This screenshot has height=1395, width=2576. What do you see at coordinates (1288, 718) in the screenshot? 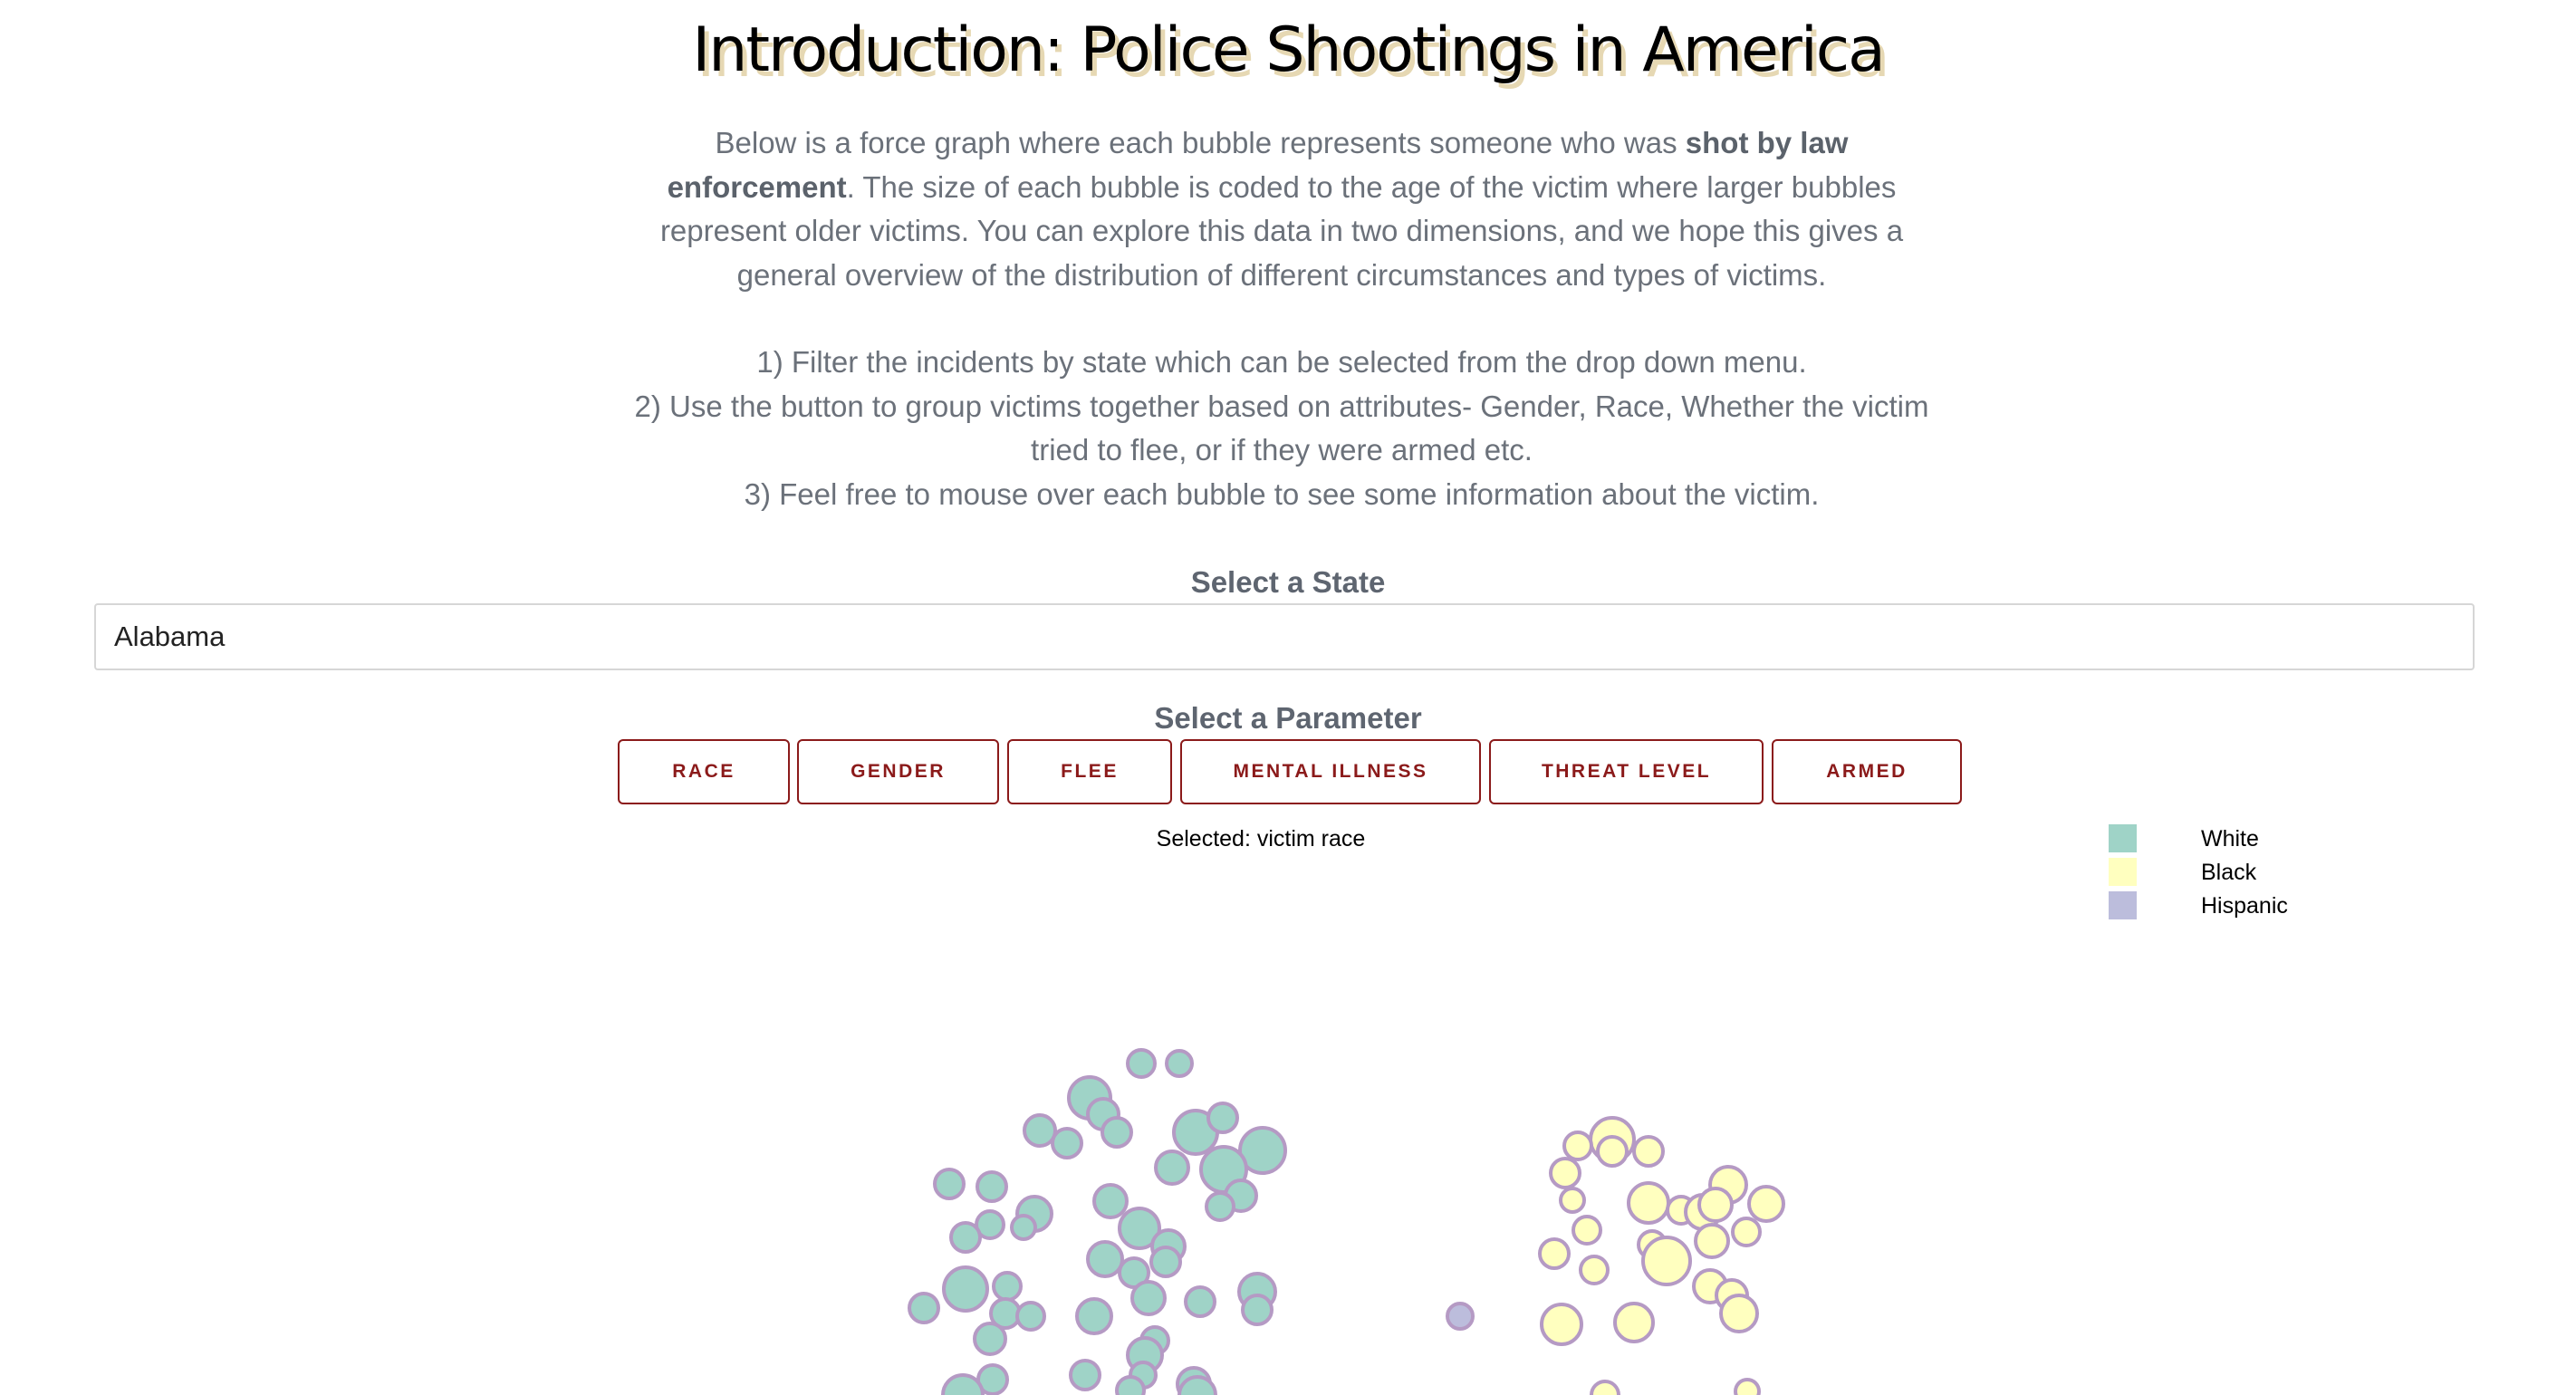
I see `select-parameter-label: Select a Parameter` at bounding box center [1288, 718].